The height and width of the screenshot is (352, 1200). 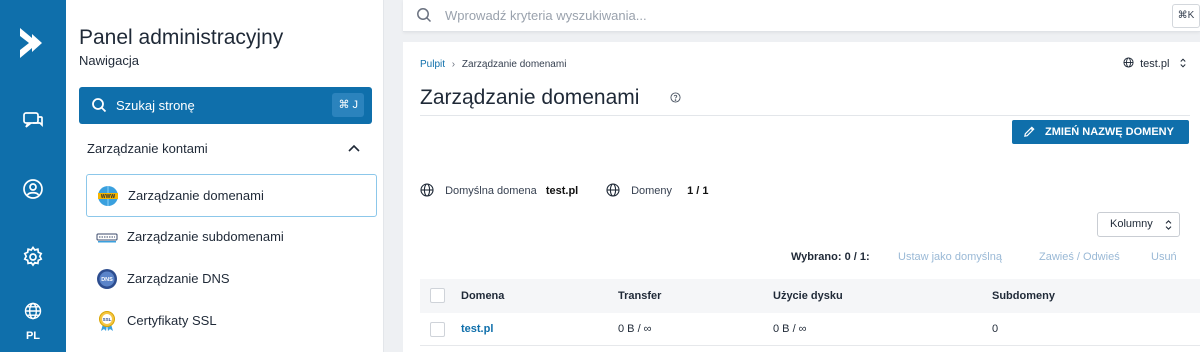 I want to click on subdomains-cell: 0, so click(x=995, y=329).